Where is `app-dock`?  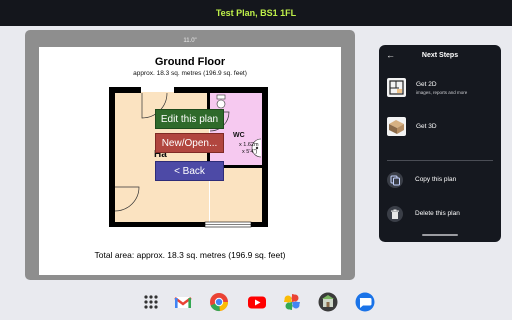
app-dock is located at coordinates (256, 304).